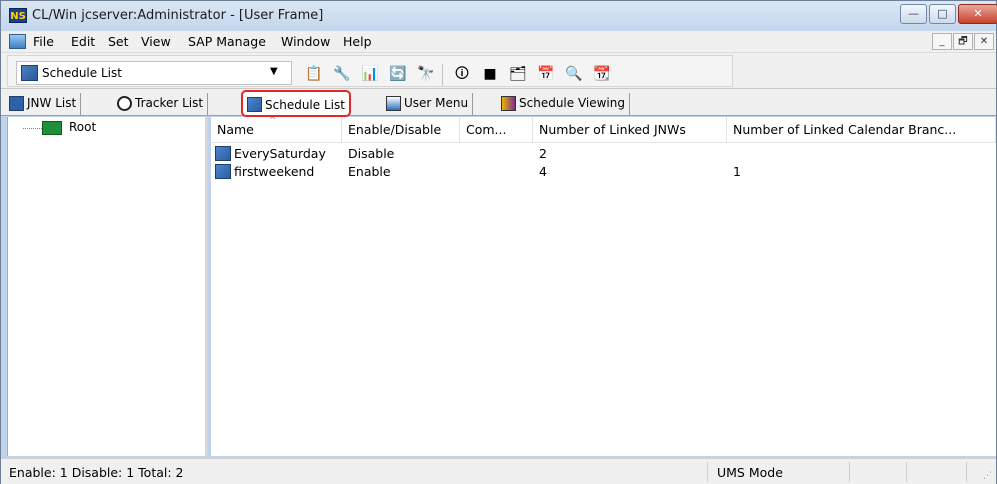 This screenshot has width=997, height=484. Describe the element at coordinates (572, 103) in the screenshot. I see `tab-label: Schedule Viewing` at that location.